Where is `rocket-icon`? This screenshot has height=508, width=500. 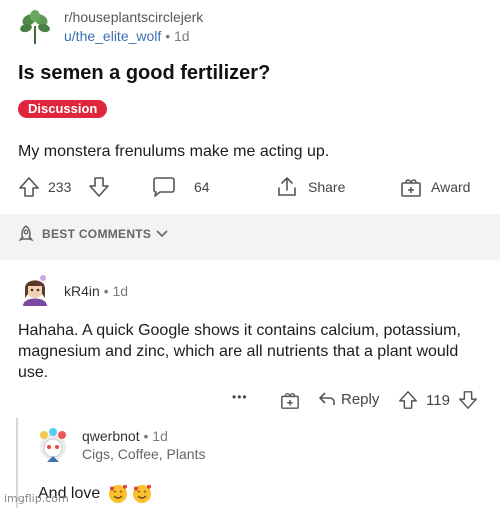
rocket-icon is located at coordinates (26, 233).